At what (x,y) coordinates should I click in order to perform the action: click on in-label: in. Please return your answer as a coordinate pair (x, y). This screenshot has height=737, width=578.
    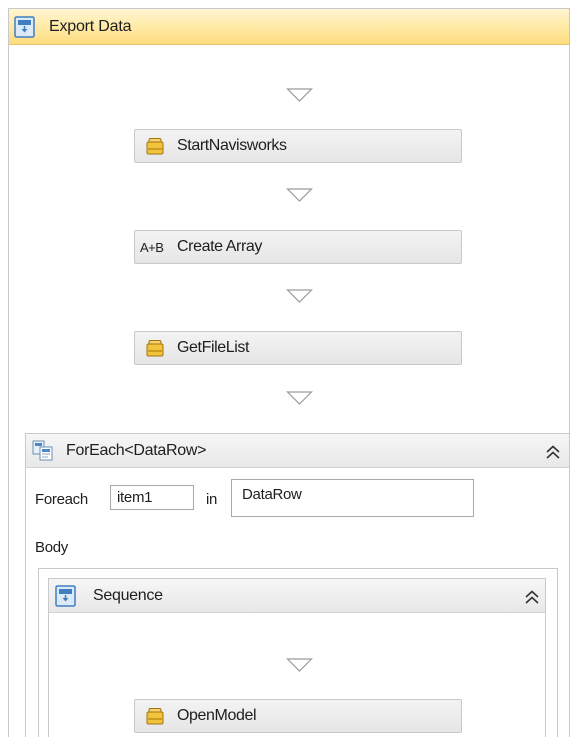
    Looking at the image, I should click on (212, 499).